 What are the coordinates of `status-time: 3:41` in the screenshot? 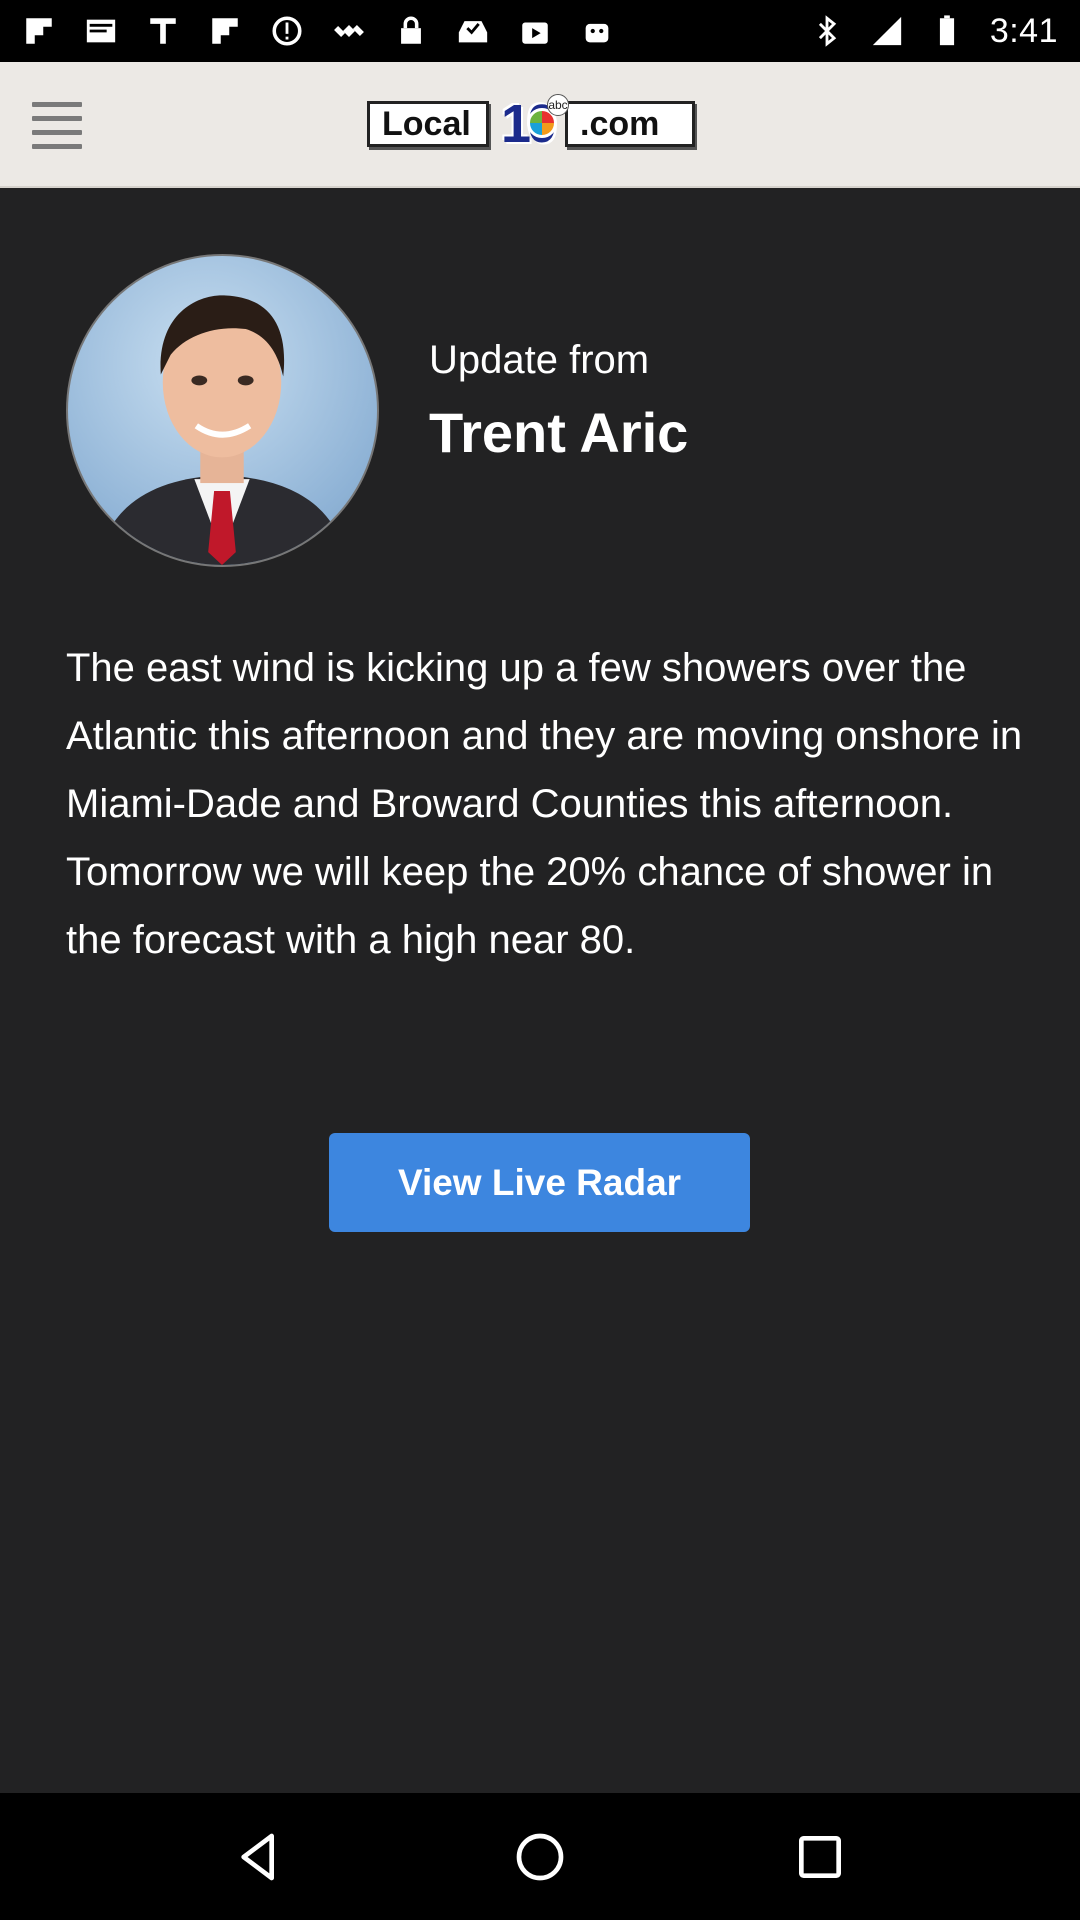 It's located at (1023, 30).